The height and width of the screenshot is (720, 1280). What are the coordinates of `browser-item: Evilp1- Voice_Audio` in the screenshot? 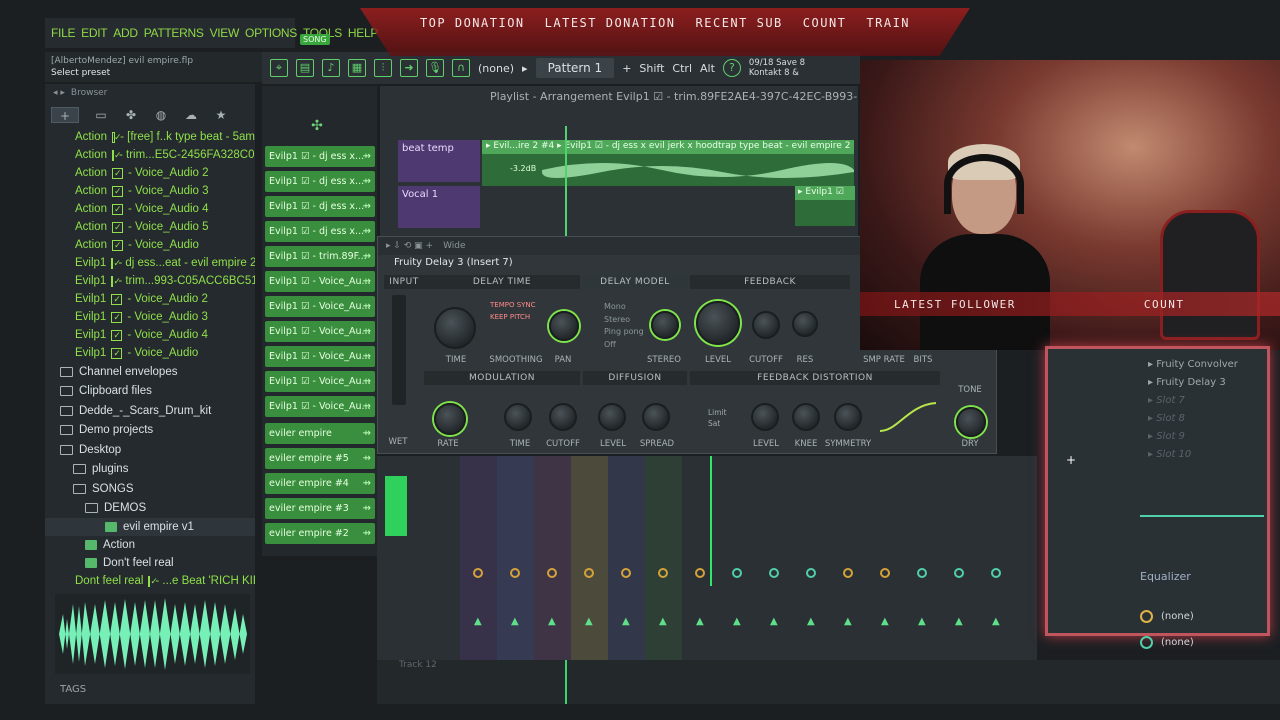 It's located at (150, 353).